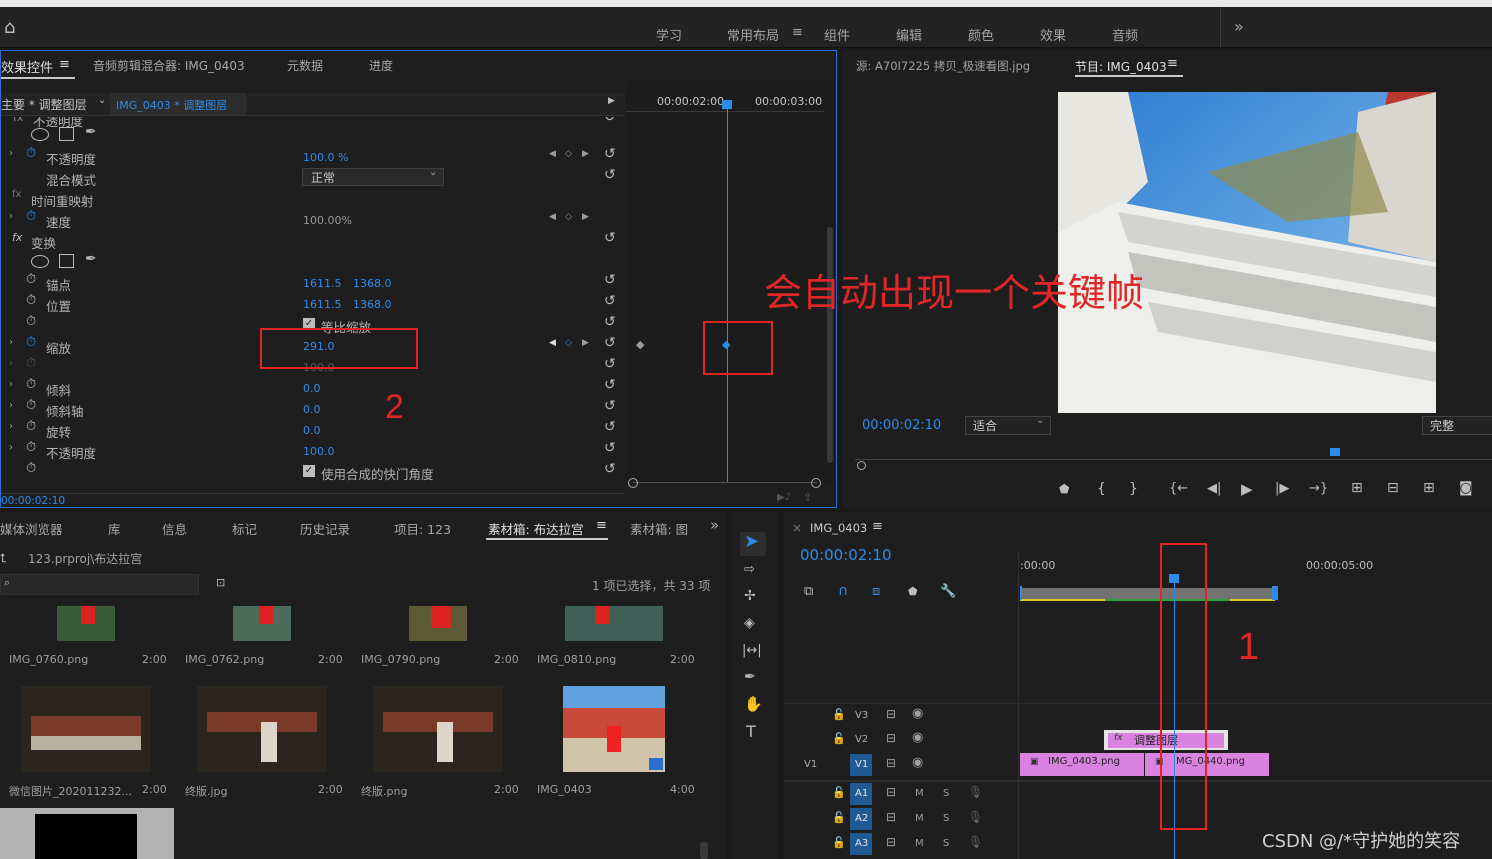 The height and width of the screenshot is (859, 1492). Describe the element at coordinates (975, 817) in the screenshot. I see `microphone-icon: 🎙` at that location.